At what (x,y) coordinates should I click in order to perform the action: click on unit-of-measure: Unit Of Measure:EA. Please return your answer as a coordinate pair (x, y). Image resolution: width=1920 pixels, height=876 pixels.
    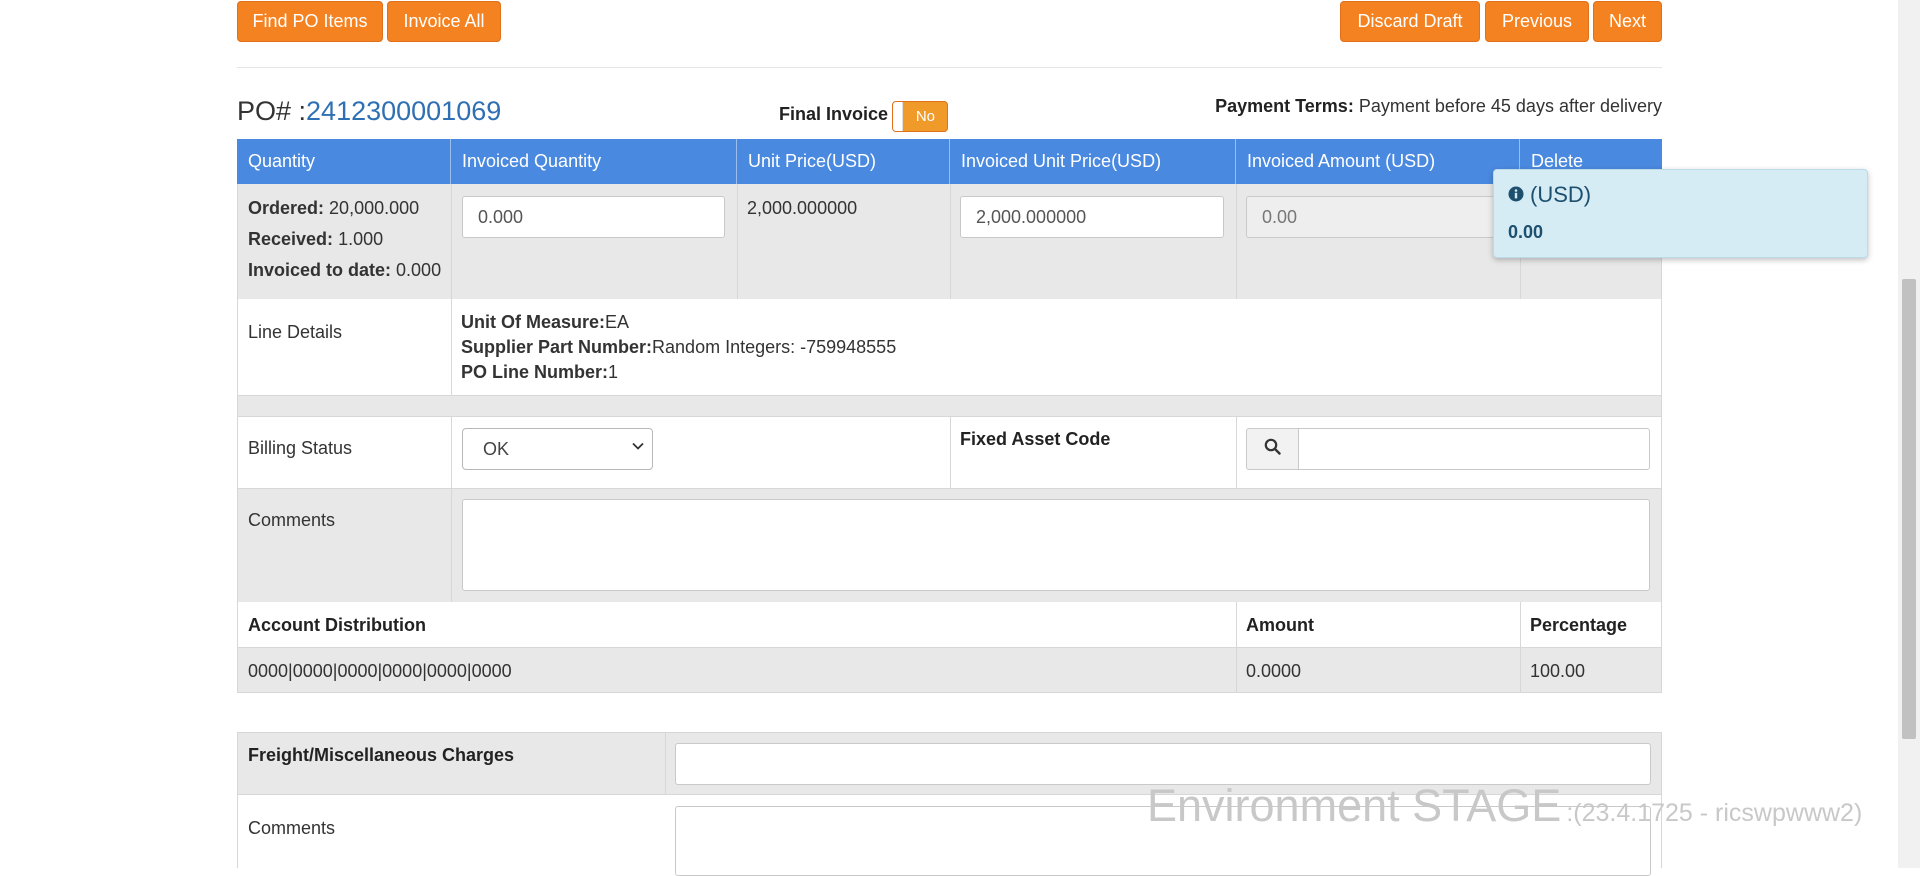
    Looking at the image, I should click on (545, 322).